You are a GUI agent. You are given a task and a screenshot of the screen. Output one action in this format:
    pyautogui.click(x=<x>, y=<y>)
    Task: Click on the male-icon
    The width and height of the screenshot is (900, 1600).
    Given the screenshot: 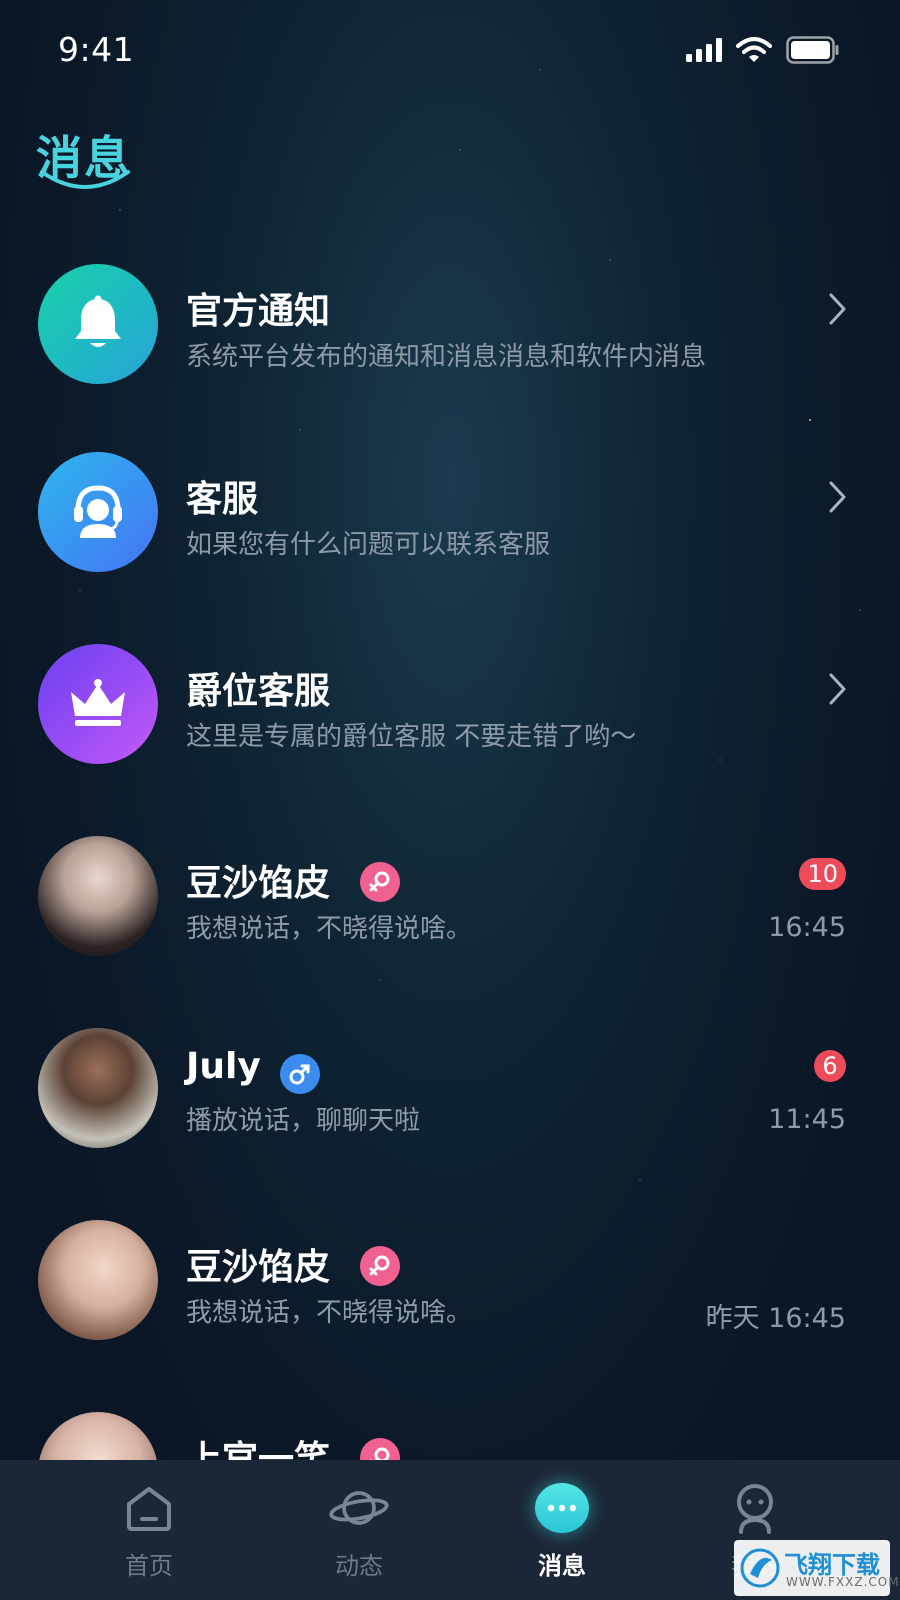 What is the action you would take?
    pyautogui.click(x=300, y=1074)
    